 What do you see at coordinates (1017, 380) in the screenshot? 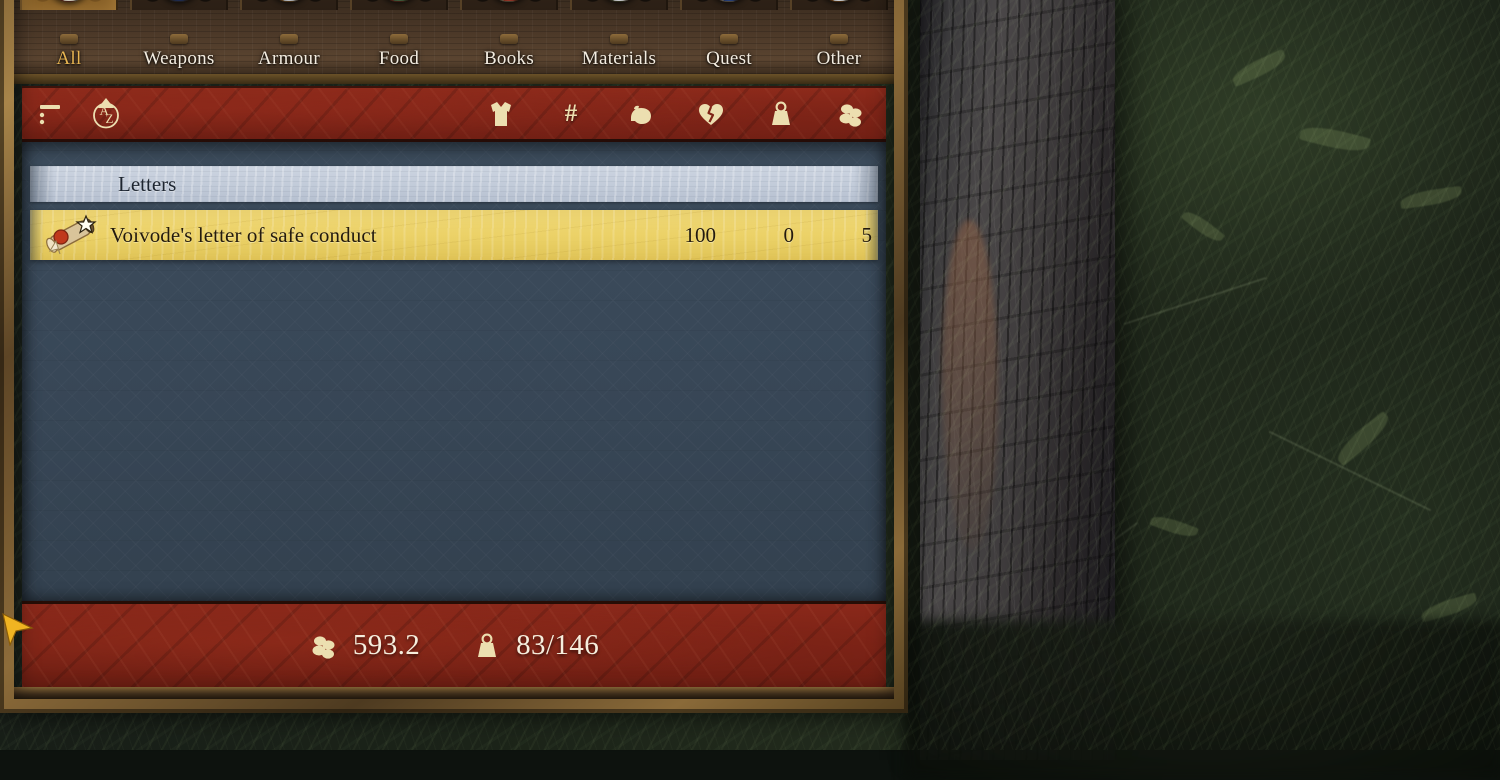
I see `tree-trunk` at bounding box center [1017, 380].